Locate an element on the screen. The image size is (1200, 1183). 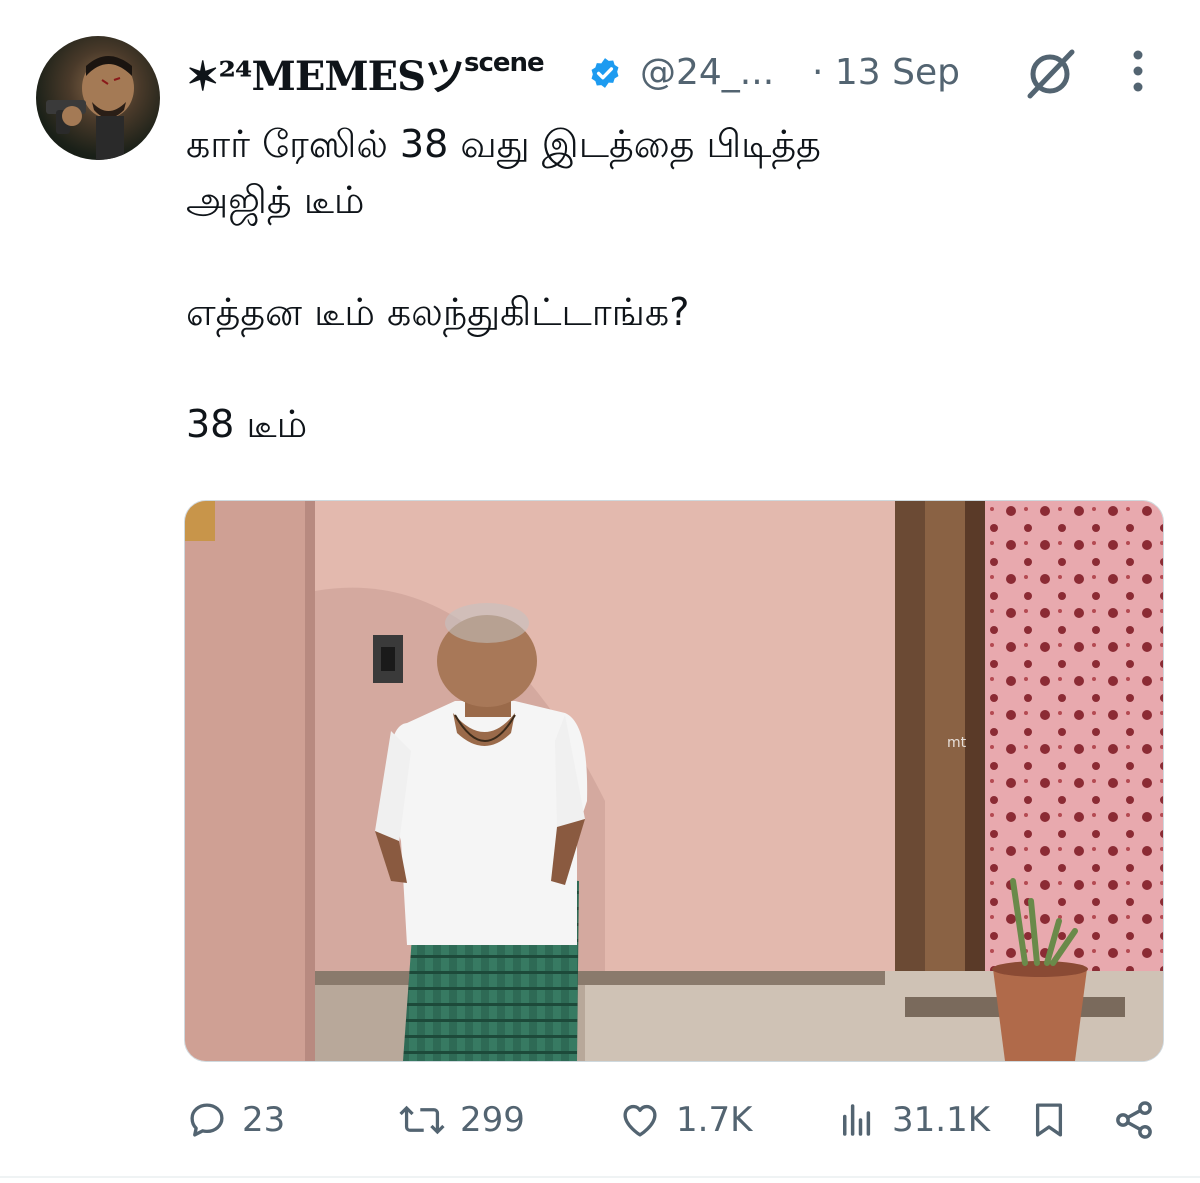
more-icon is located at coordinates (1138, 71).